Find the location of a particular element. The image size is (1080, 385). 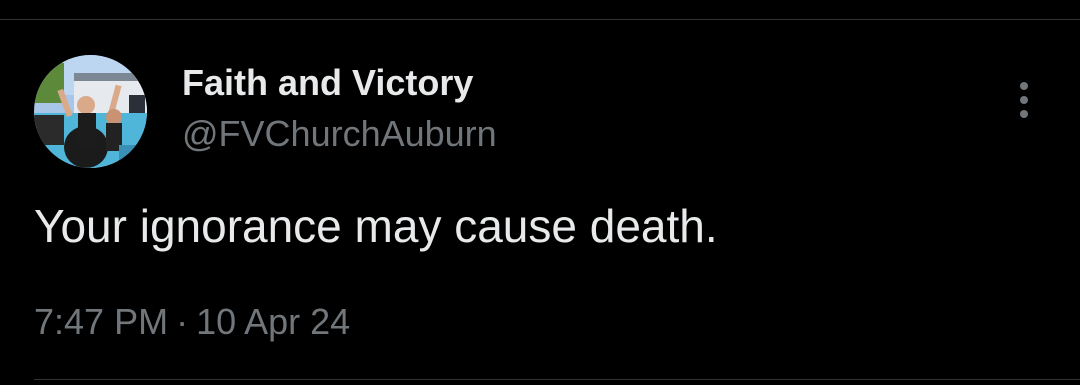

tweet-timestamp: 7:47 PM · 10 Apr 24 is located at coordinates (192, 322).